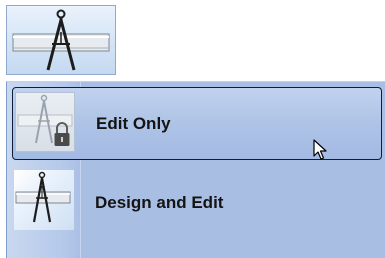  Describe the element at coordinates (159, 202) in the screenshot. I see `menu-item-label: Design and Edit` at that location.